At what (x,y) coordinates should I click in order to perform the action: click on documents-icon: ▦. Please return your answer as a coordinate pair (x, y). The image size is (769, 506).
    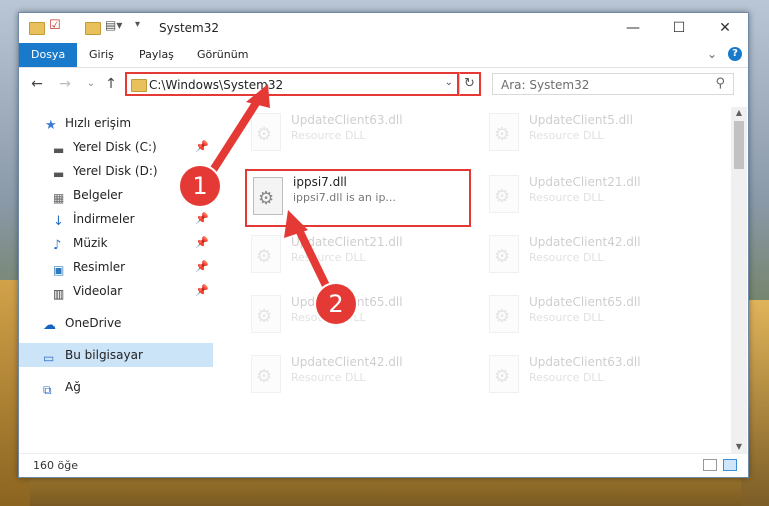
    Looking at the image, I should click on (59, 198).